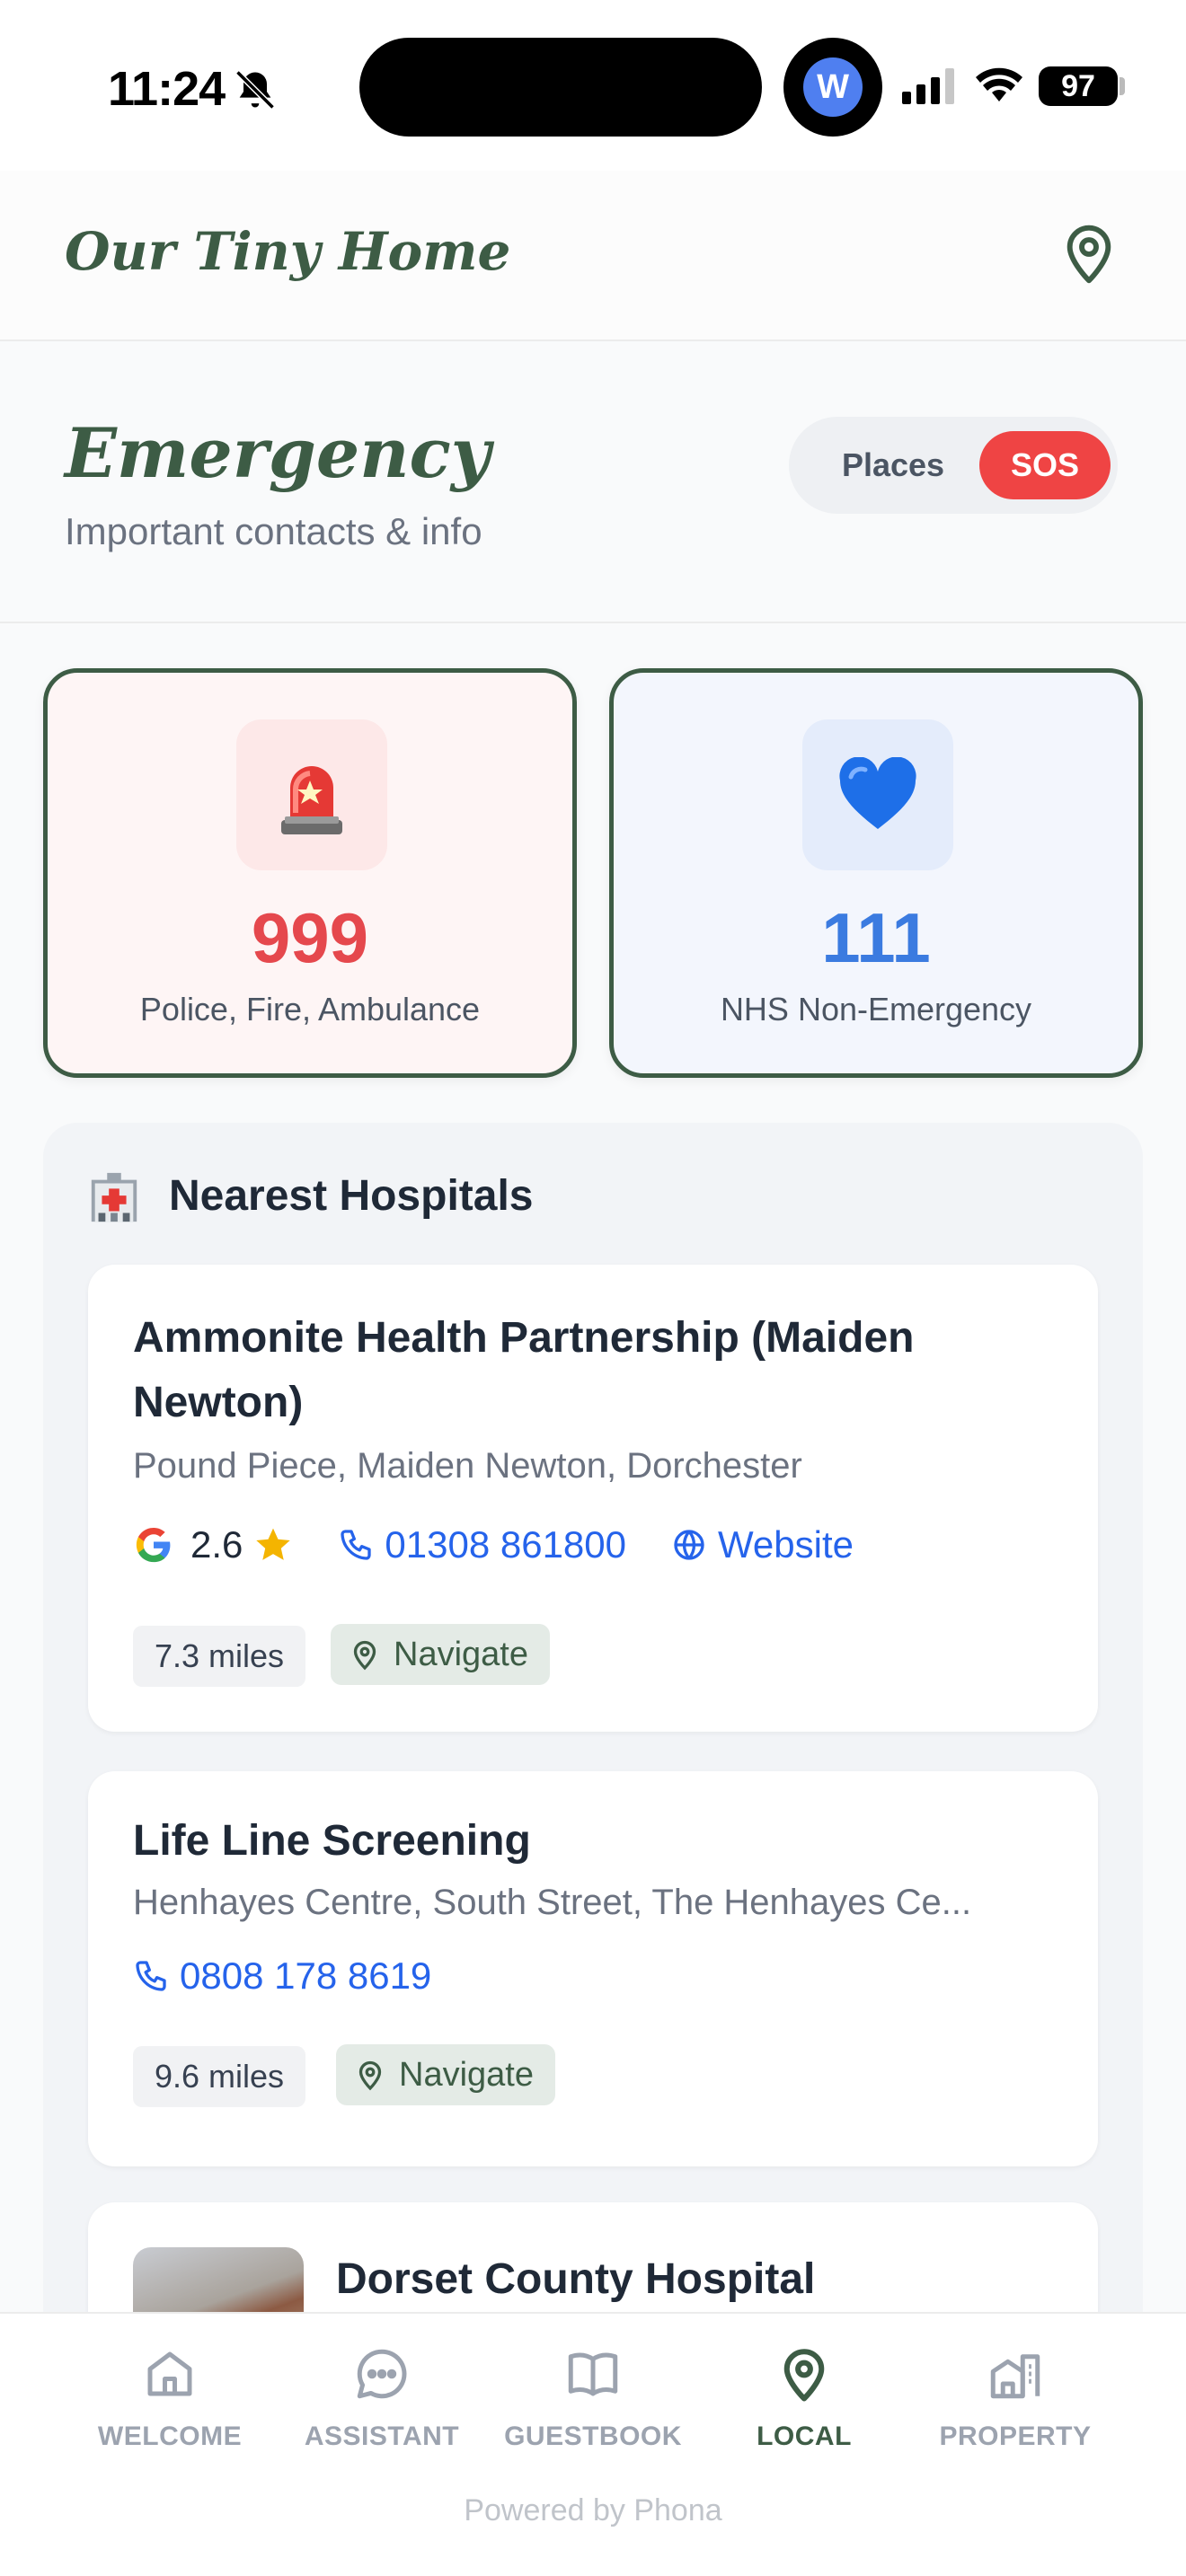 The width and height of the screenshot is (1186, 2576). Describe the element at coordinates (310, 937) in the screenshot. I see `emergency-number: 999` at that location.